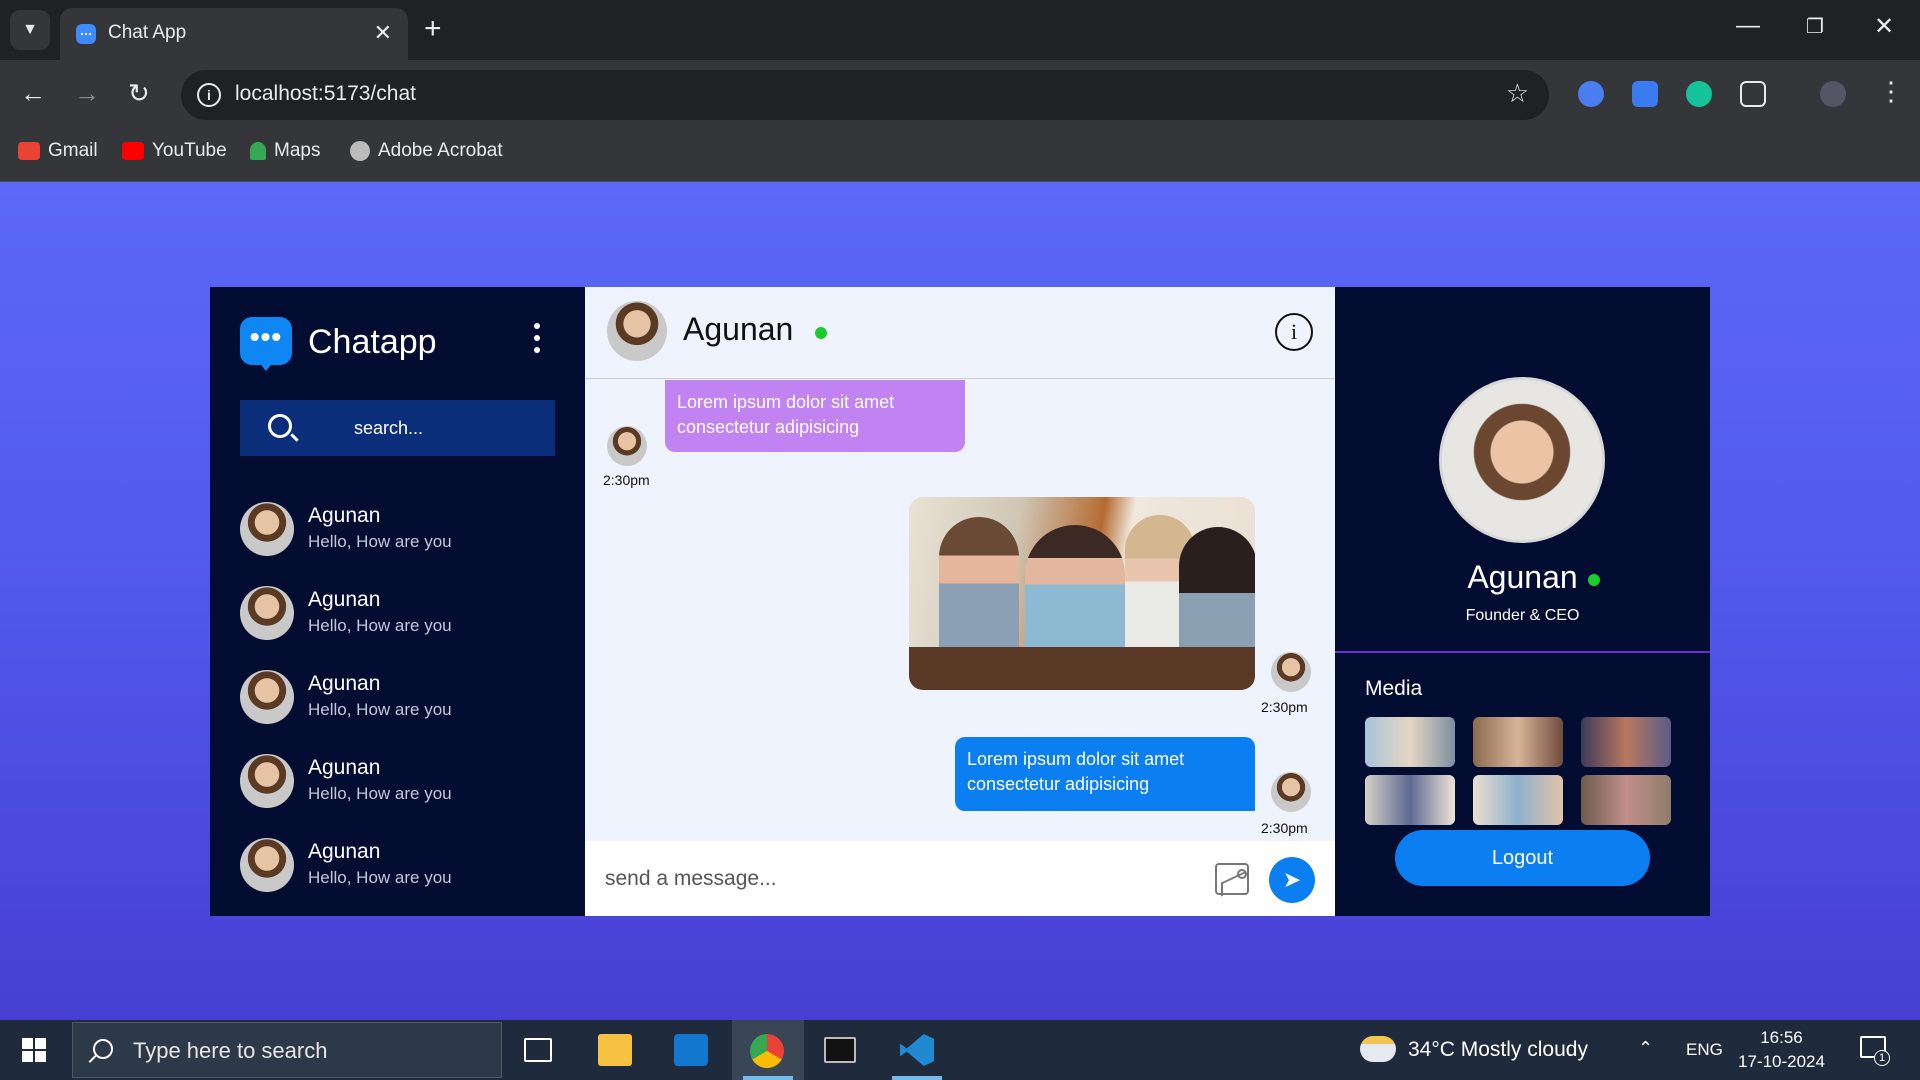 This screenshot has height=1080, width=1920. What do you see at coordinates (1517, 93) in the screenshot?
I see `bookmark-star-icon: ☆` at bounding box center [1517, 93].